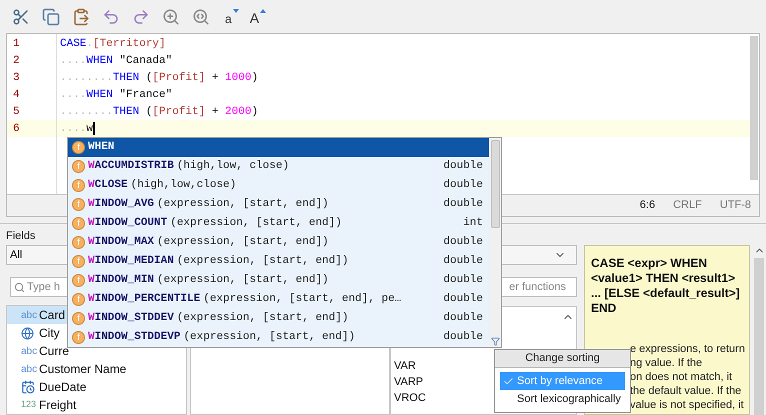  I want to click on help-text: ng value. If the, so click(667, 363).